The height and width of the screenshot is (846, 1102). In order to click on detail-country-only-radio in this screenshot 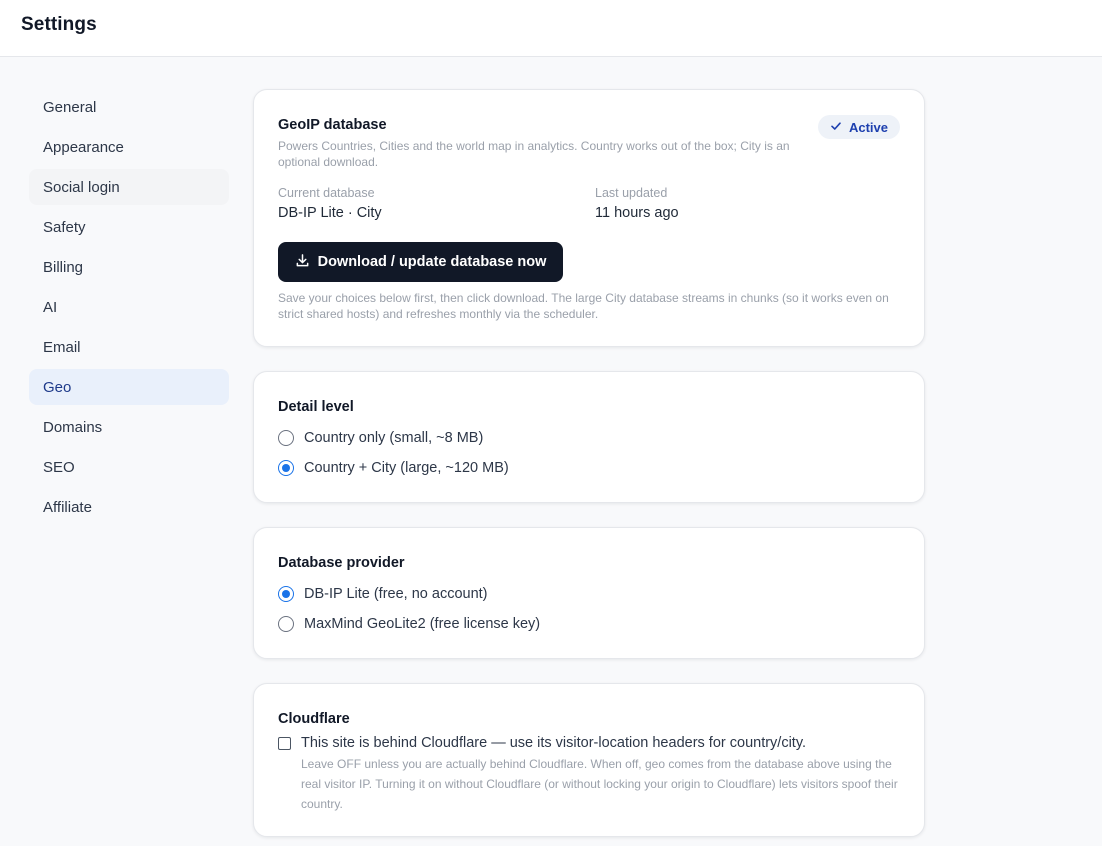, I will do `click(286, 438)`.